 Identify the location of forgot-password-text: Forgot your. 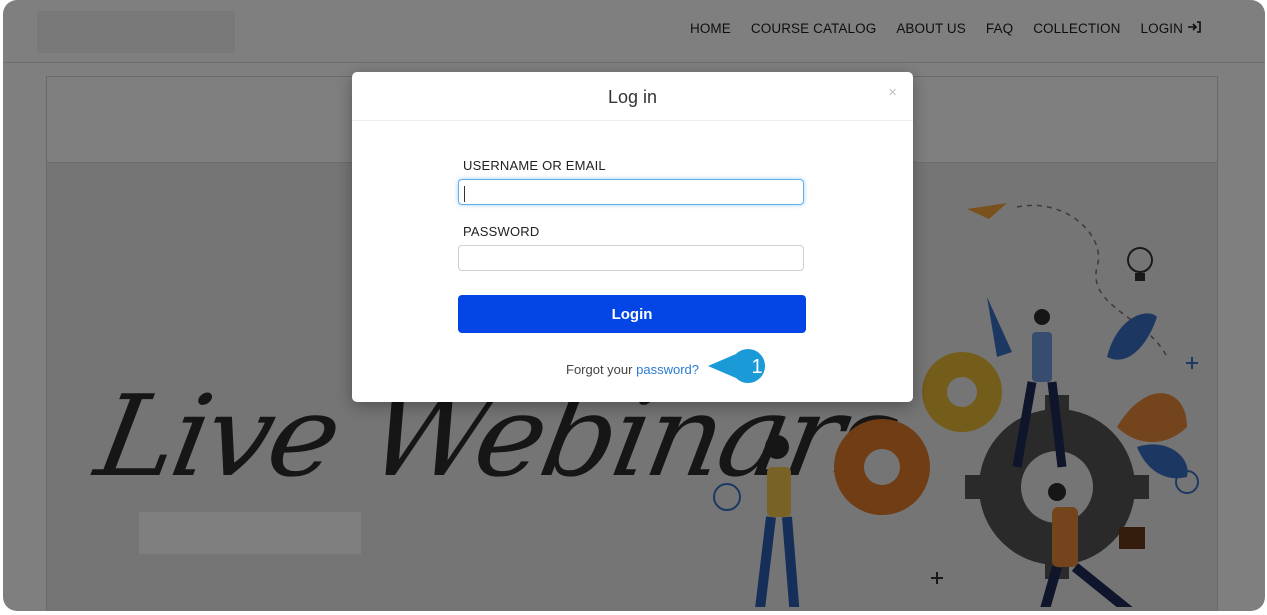
(599, 369).